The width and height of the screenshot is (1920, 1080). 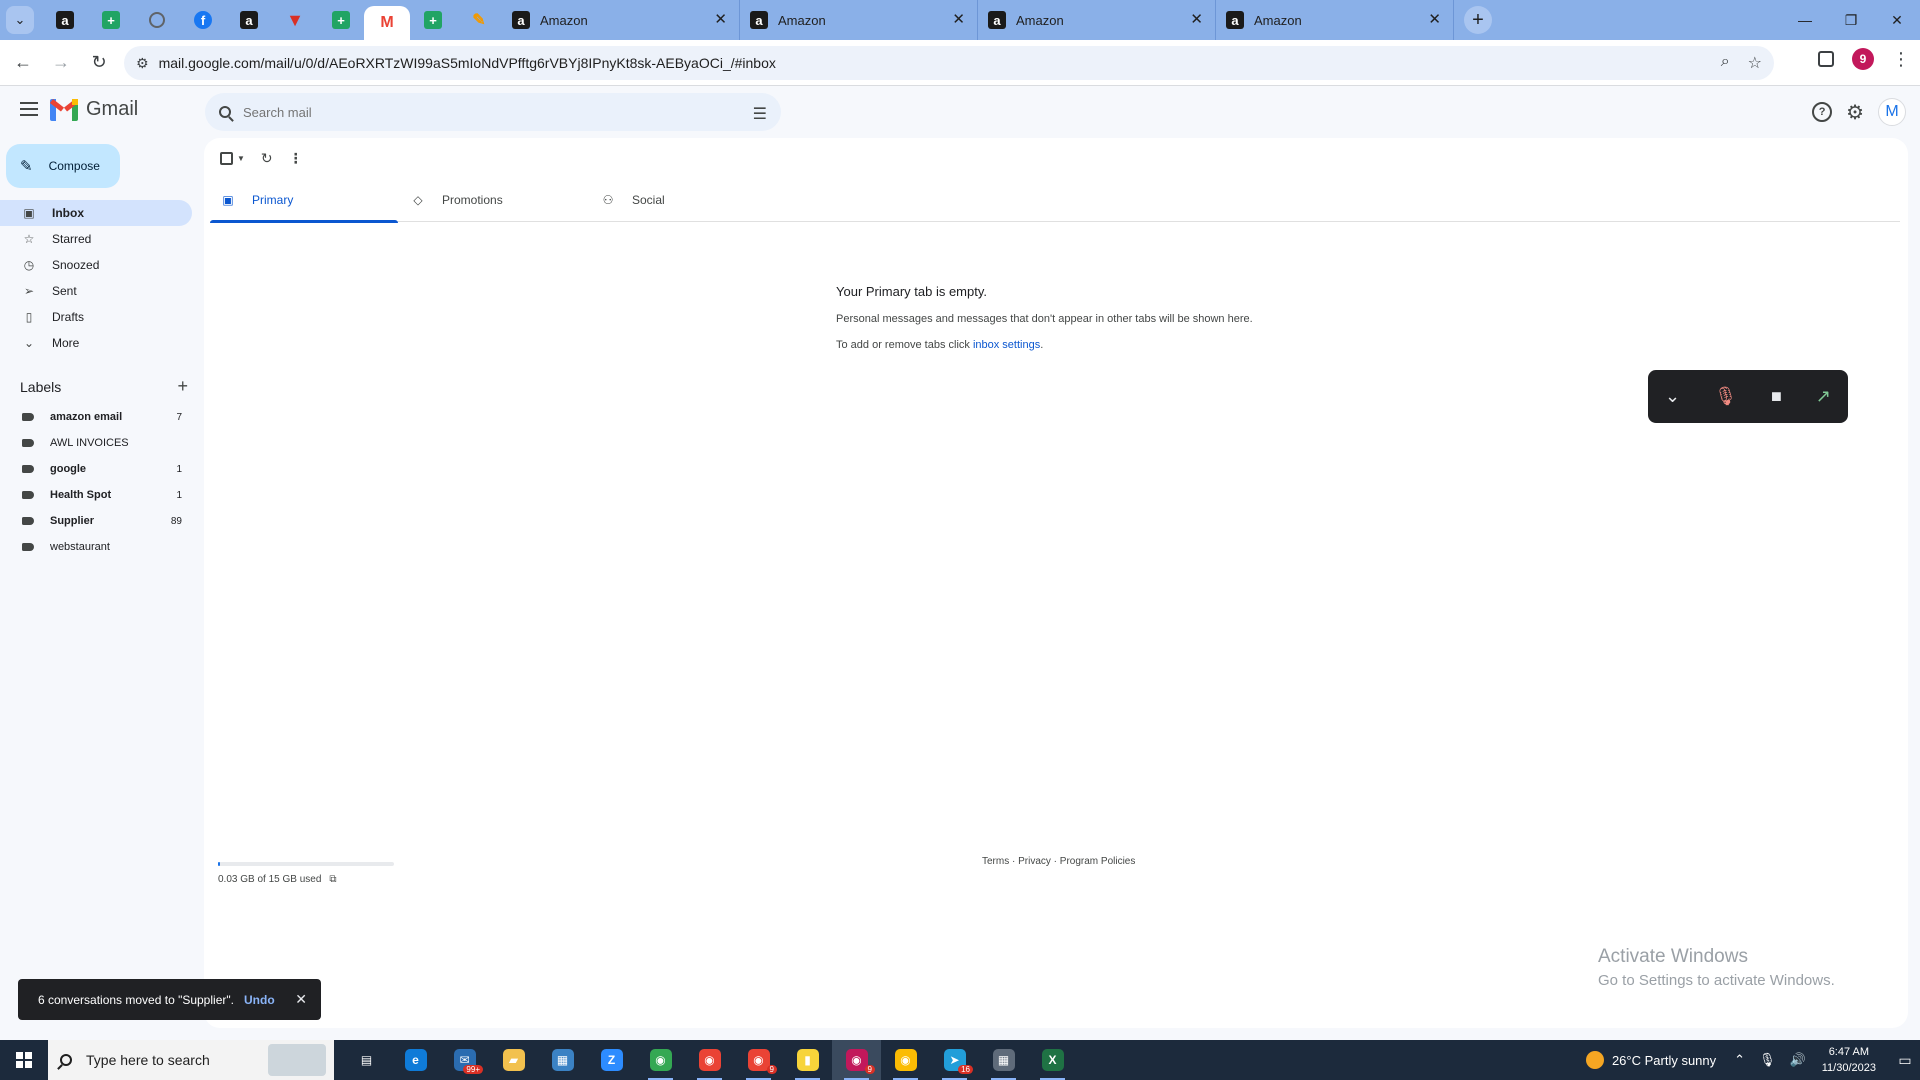 What do you see at coordinates (241, 158) in the screenshot?
I see `select-dropdown-caret-icon: ▼` at bounding box center [241, 158].